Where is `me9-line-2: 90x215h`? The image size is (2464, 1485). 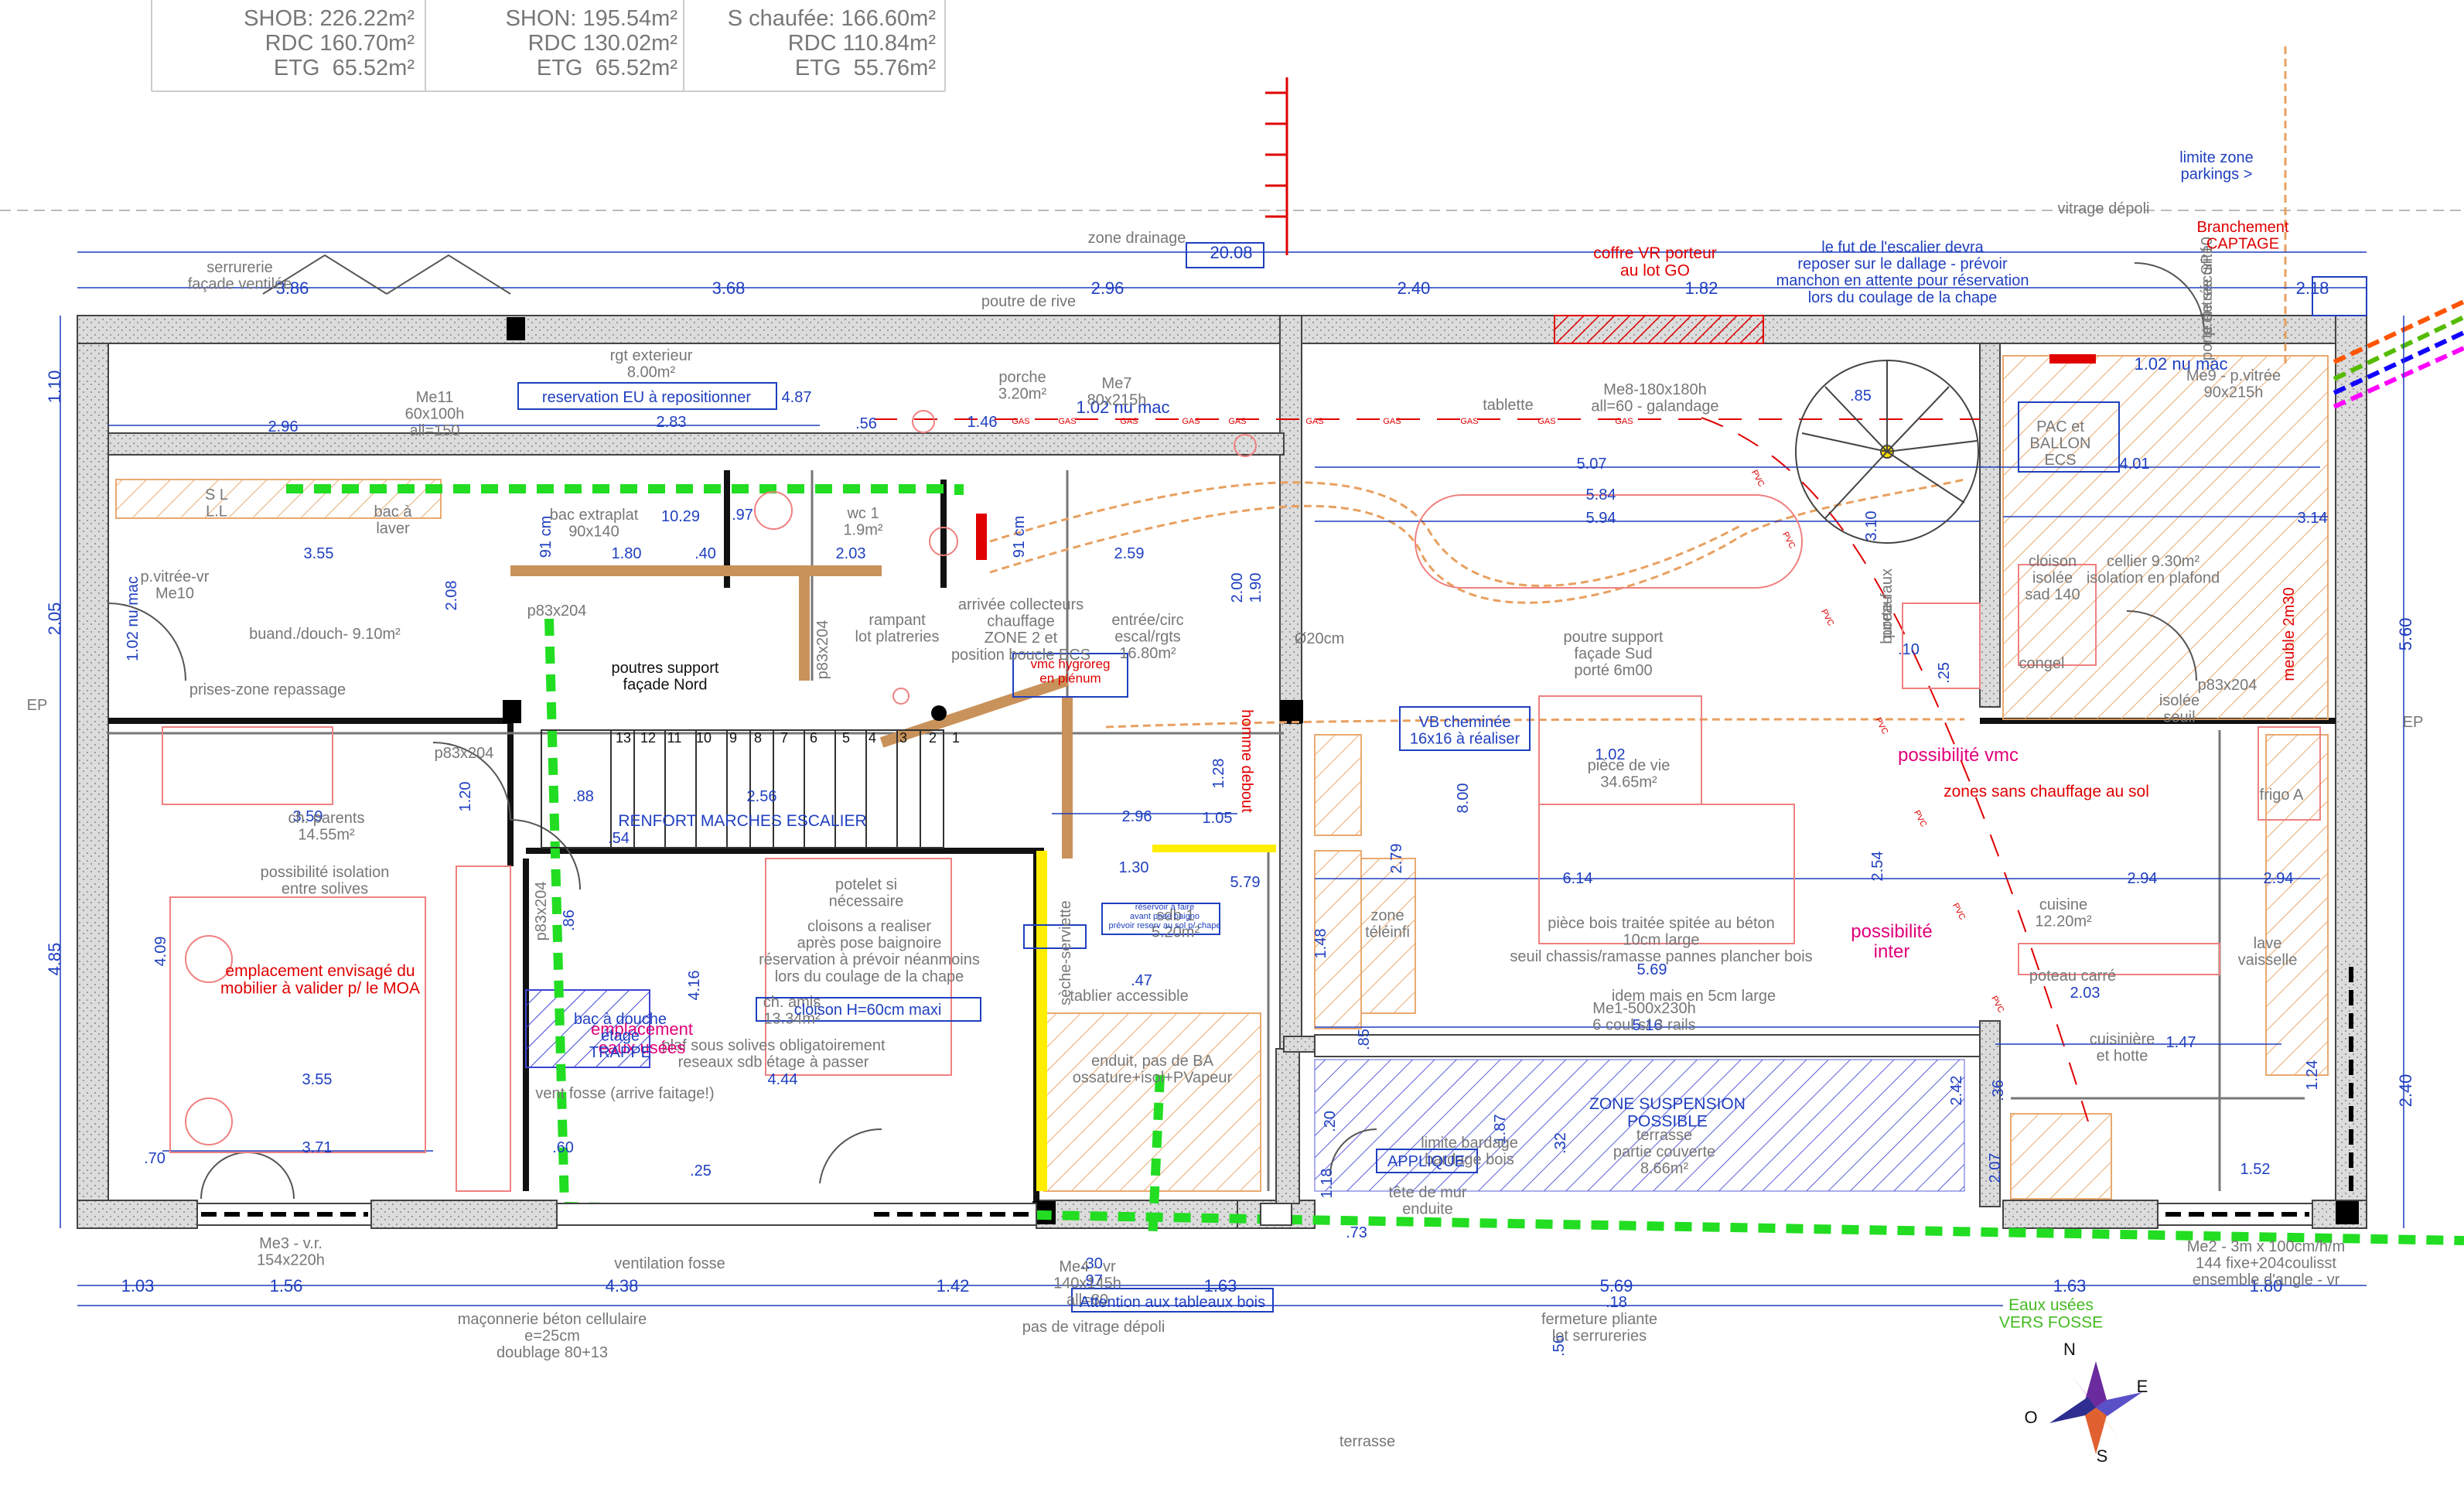
me9-line-2: 90x215h is located at coordinates (2234, 393).